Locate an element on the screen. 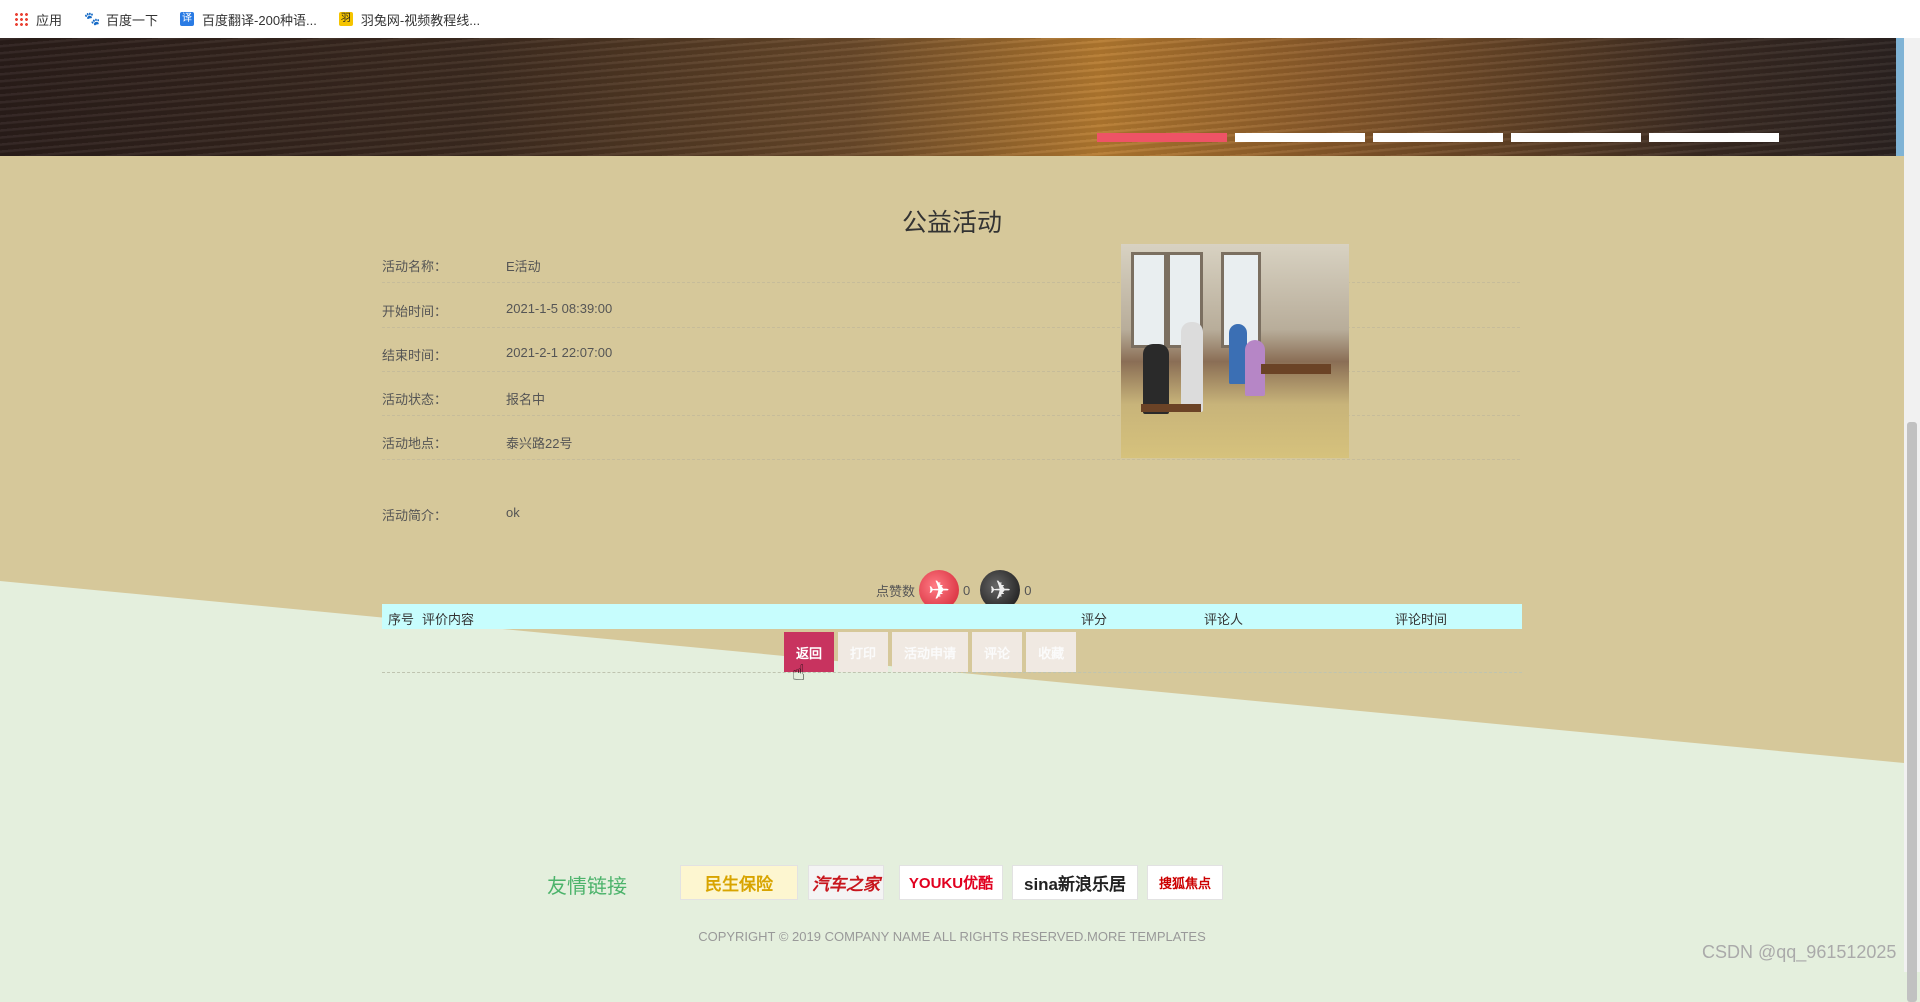 This screenshot has height=1002, width=1920. field-row-status: 活动状态： 报名中 is located at coordinates (951, 396).